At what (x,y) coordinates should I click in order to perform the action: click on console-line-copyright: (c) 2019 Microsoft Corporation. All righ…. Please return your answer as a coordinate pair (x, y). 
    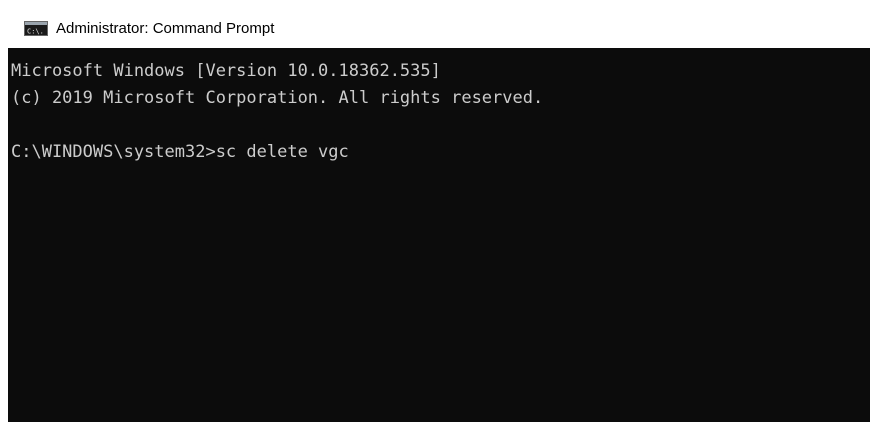
    Looking at the image, I should click on (277, 98).